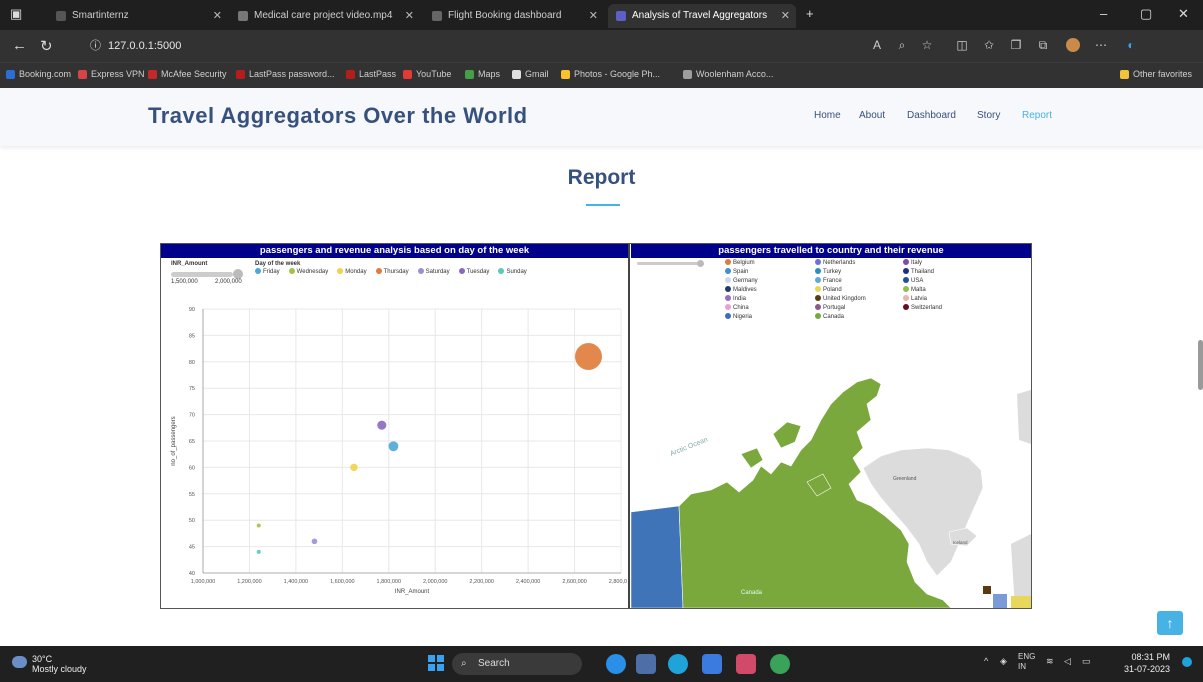 The height and width of the screenshot is (682, 1203). I want to click on bookmark-item: YouTube, so click(427, 74).